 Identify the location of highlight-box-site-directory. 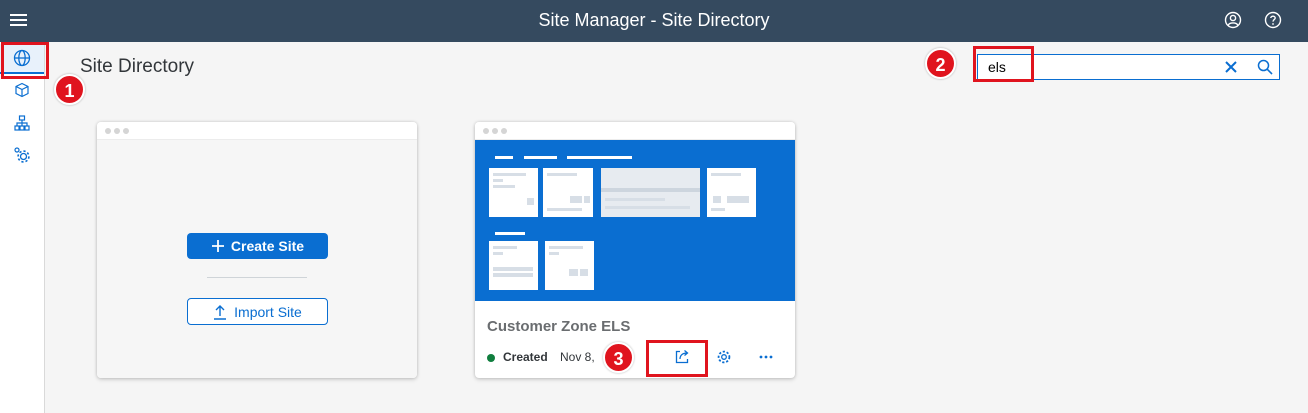
(25, 60).